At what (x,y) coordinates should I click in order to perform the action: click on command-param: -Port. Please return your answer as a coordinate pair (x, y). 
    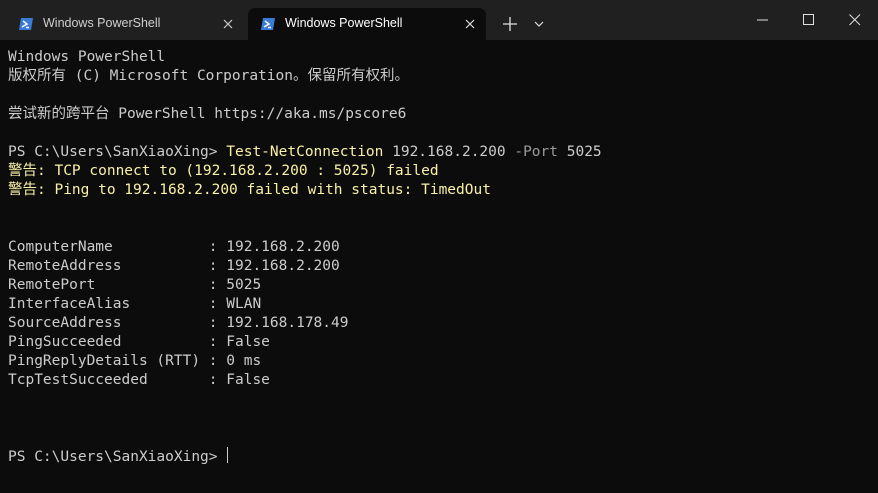
    Looking at the image, I should click on (536, 152).